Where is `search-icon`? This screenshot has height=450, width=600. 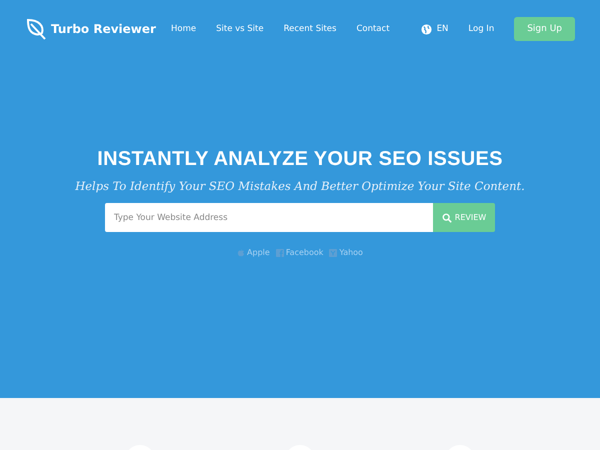
search-icon is located at coordinates (447, 217).